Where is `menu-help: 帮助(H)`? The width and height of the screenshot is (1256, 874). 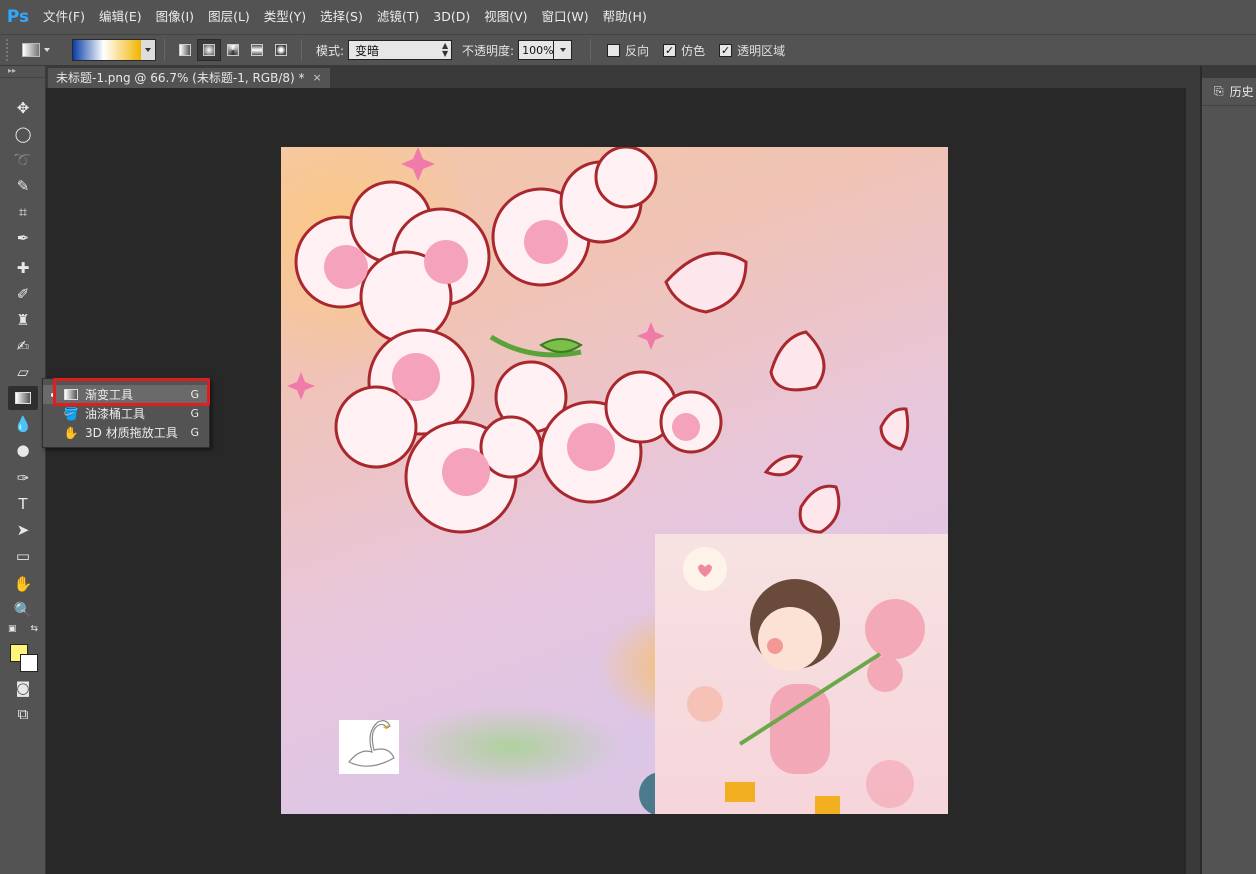 menu-help: 帮助(H) is located at coordinates (625, 17).